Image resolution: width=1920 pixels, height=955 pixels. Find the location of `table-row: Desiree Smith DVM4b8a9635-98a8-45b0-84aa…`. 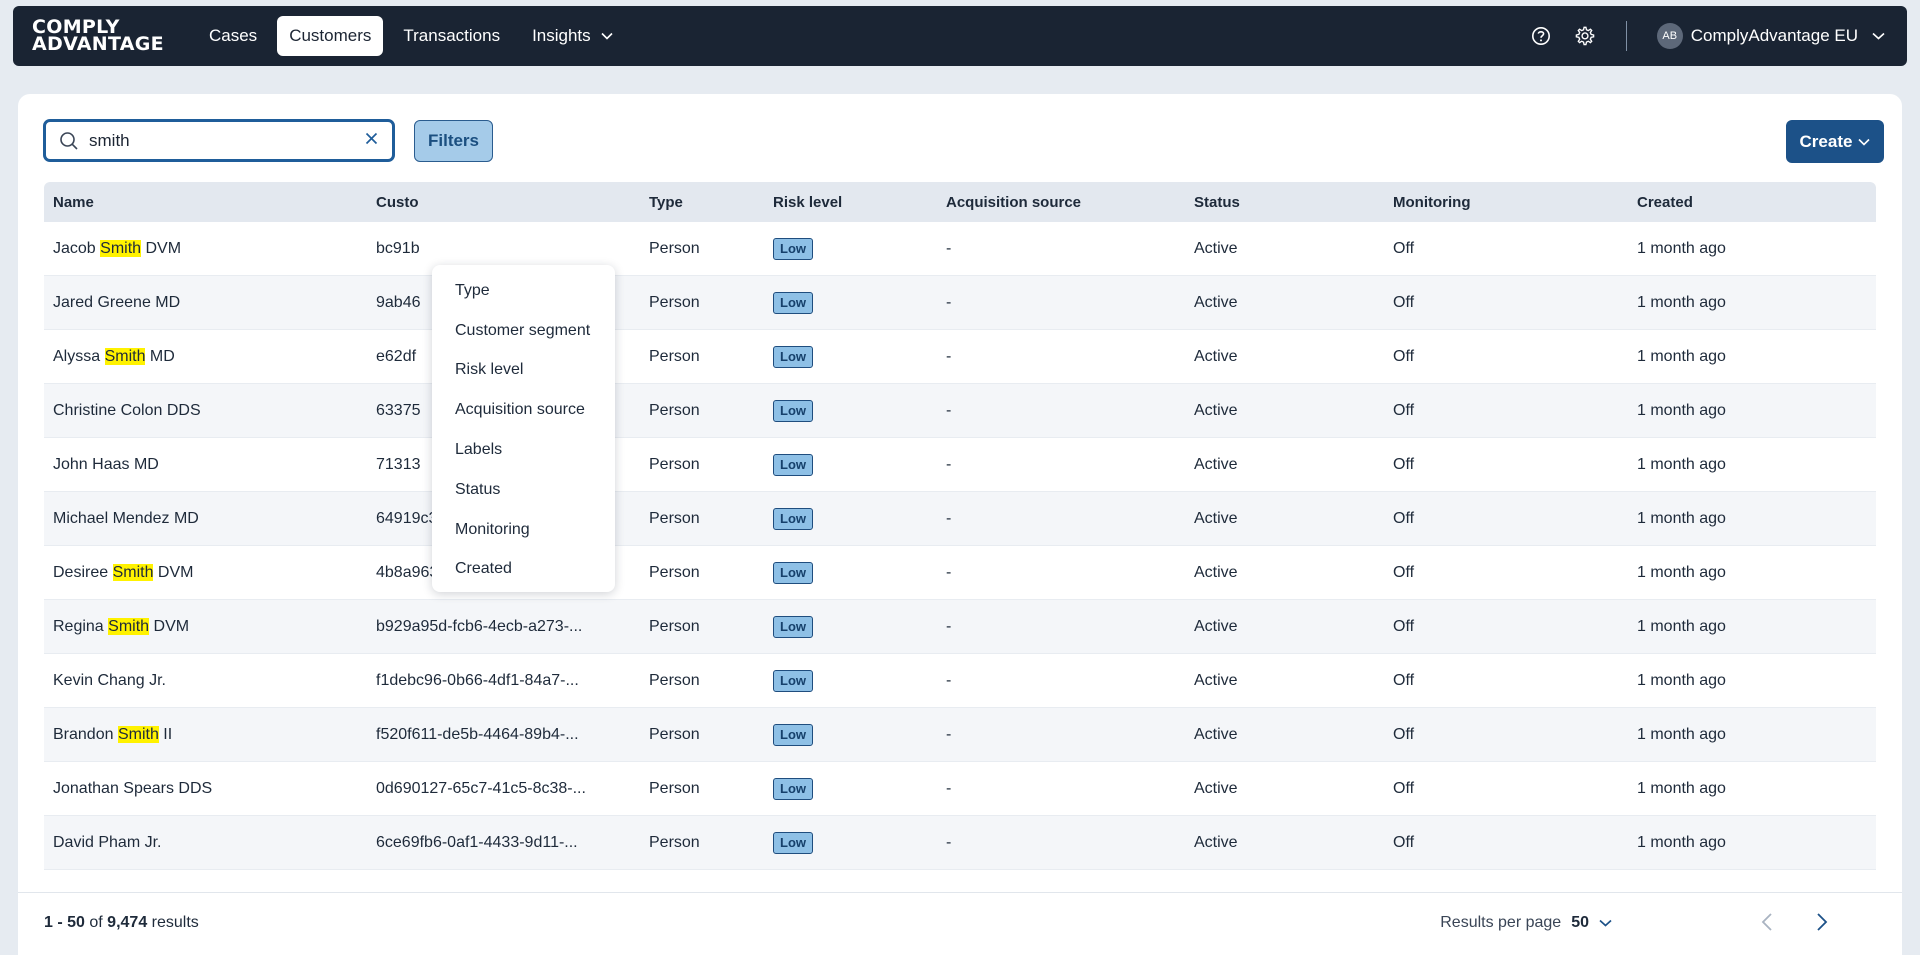

table-row: Desiree Smith DVM4b8a9635-98a8-45b0-84aa… is located at coordinates (960, 573).